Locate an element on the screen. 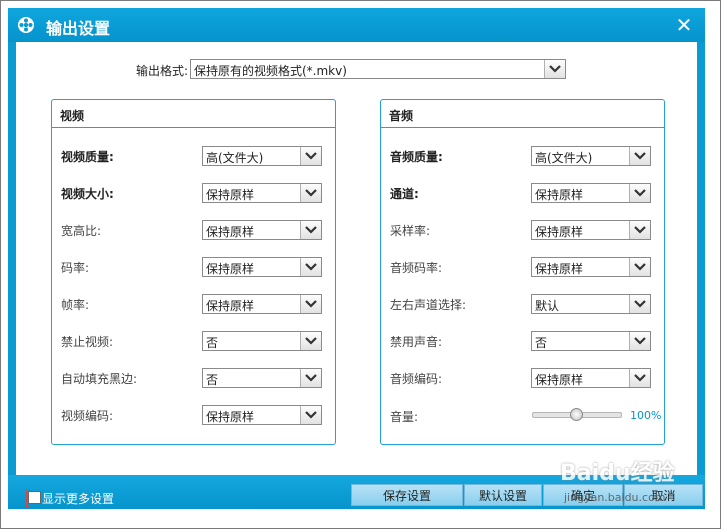  audio-row-select: 否 is located at coordinates (591, 341).